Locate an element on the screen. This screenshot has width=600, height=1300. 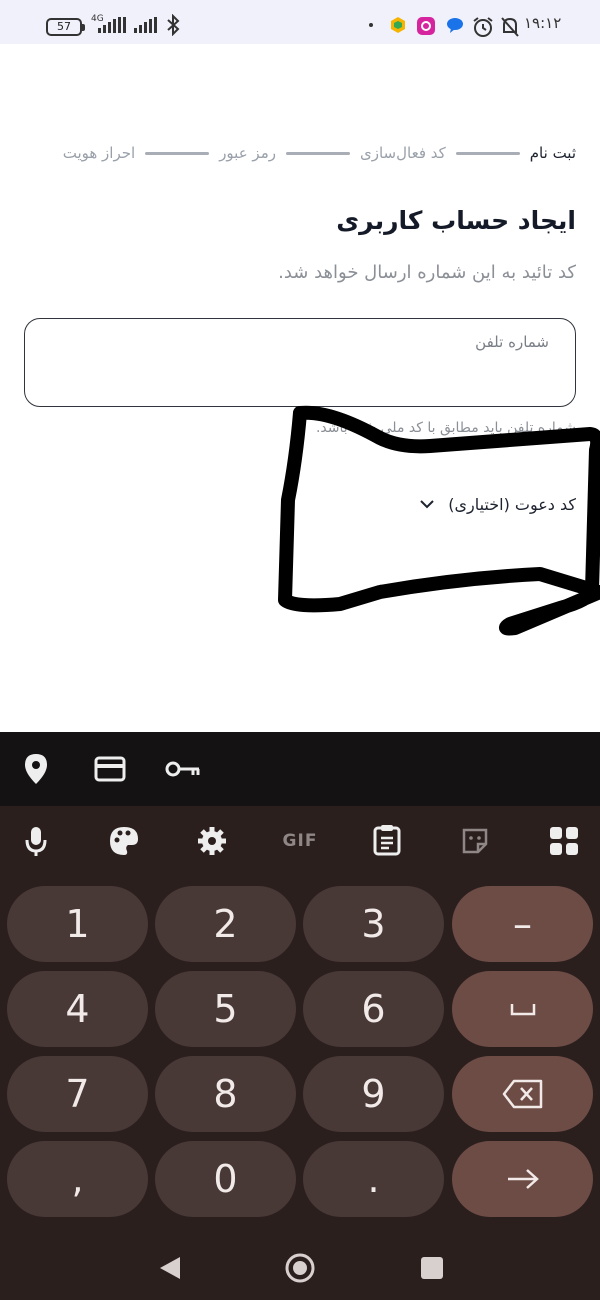
status-bar: 57 4G ۱۹:۱۲ is located at coordinates (300, 22).